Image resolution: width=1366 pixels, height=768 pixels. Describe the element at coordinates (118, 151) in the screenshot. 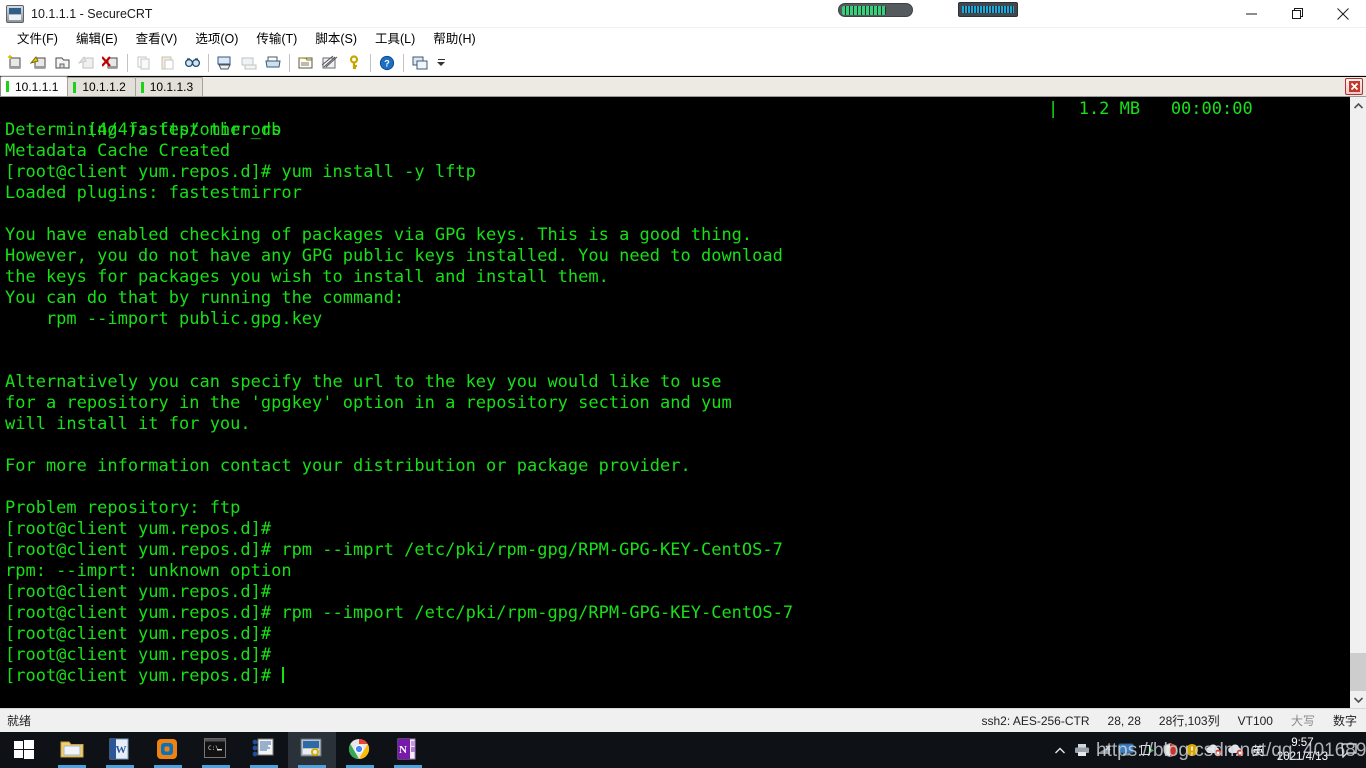

I see `terminal-line: Metadata Cache Created` at that location.